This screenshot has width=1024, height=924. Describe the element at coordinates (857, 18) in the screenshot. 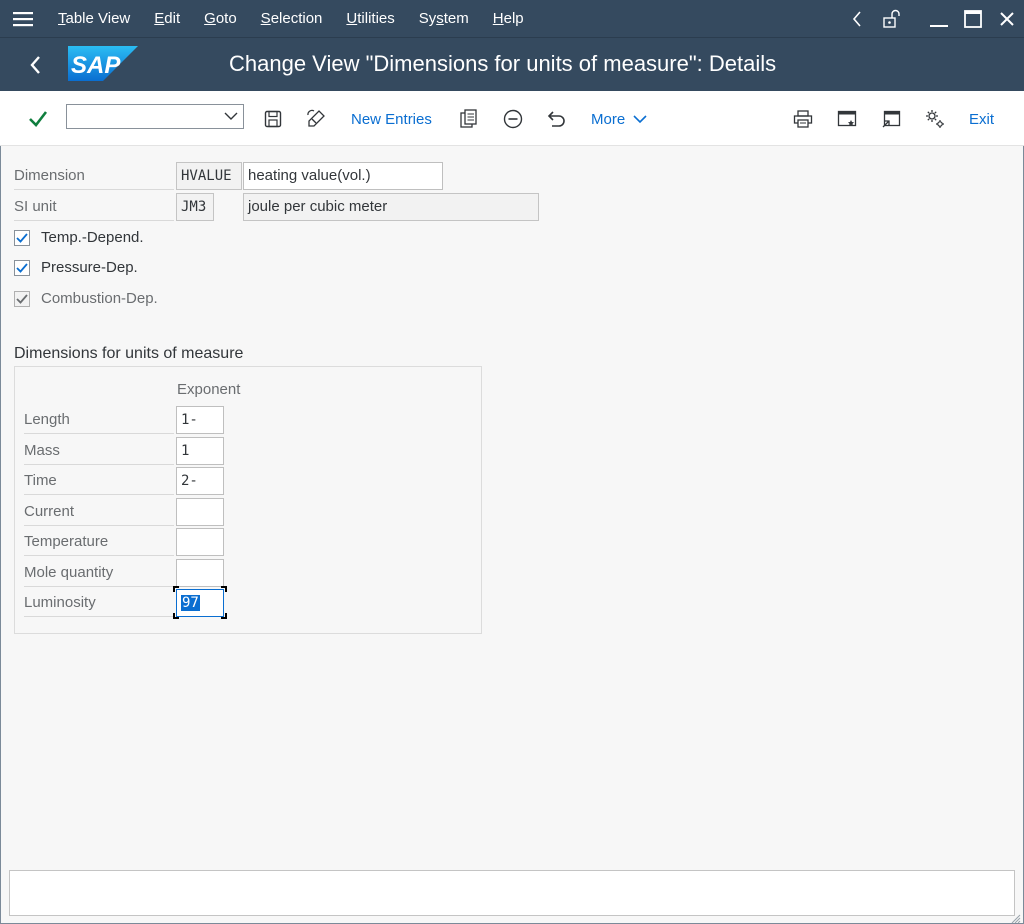

I see `chevron-left-icon` at that location.